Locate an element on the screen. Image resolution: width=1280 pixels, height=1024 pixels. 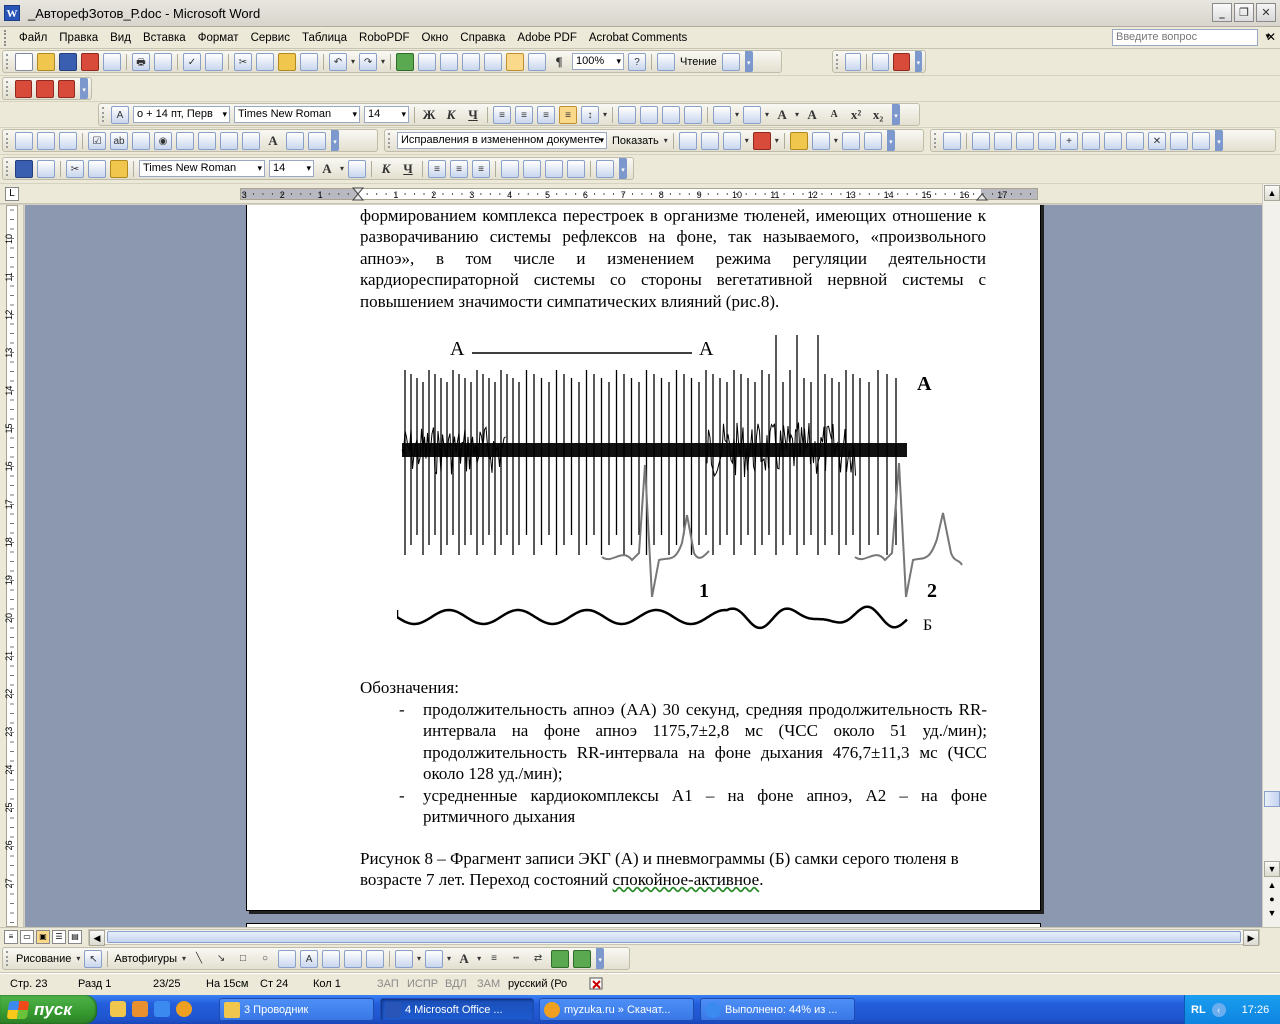
italic-button: К is located at coordinates (451, 115).